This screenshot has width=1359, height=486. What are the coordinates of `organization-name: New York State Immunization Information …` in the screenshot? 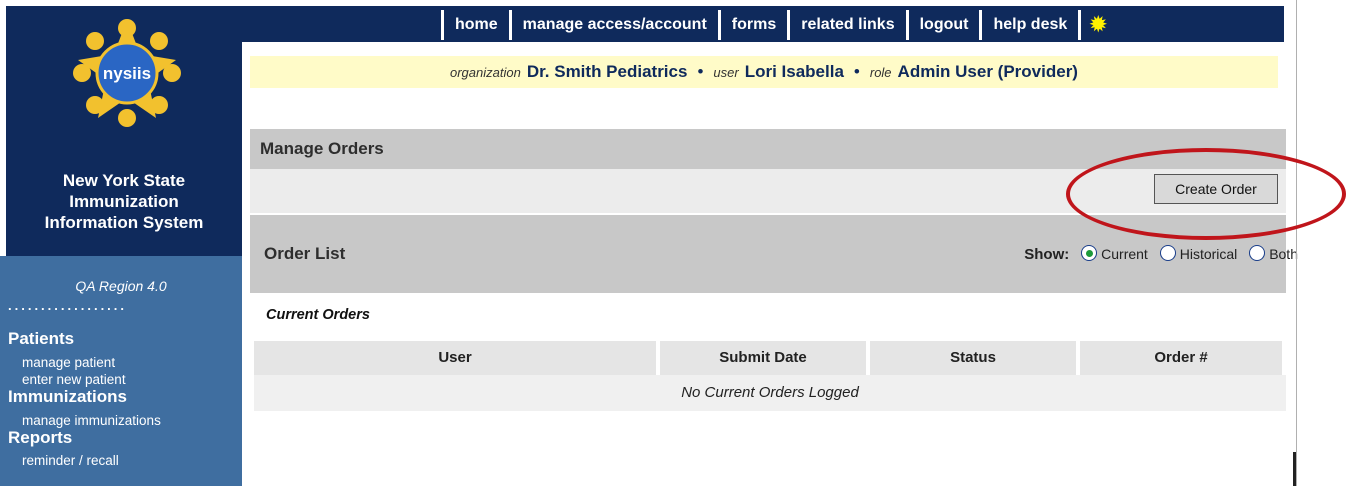 It's located at (124, 201).